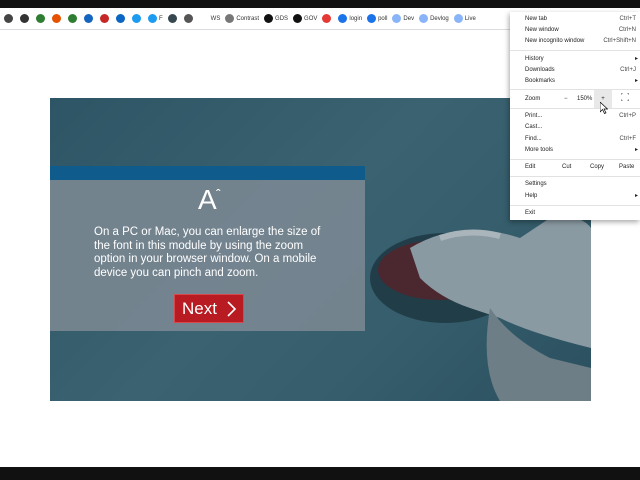  I want to click on ws-icon, so click(204, 18).